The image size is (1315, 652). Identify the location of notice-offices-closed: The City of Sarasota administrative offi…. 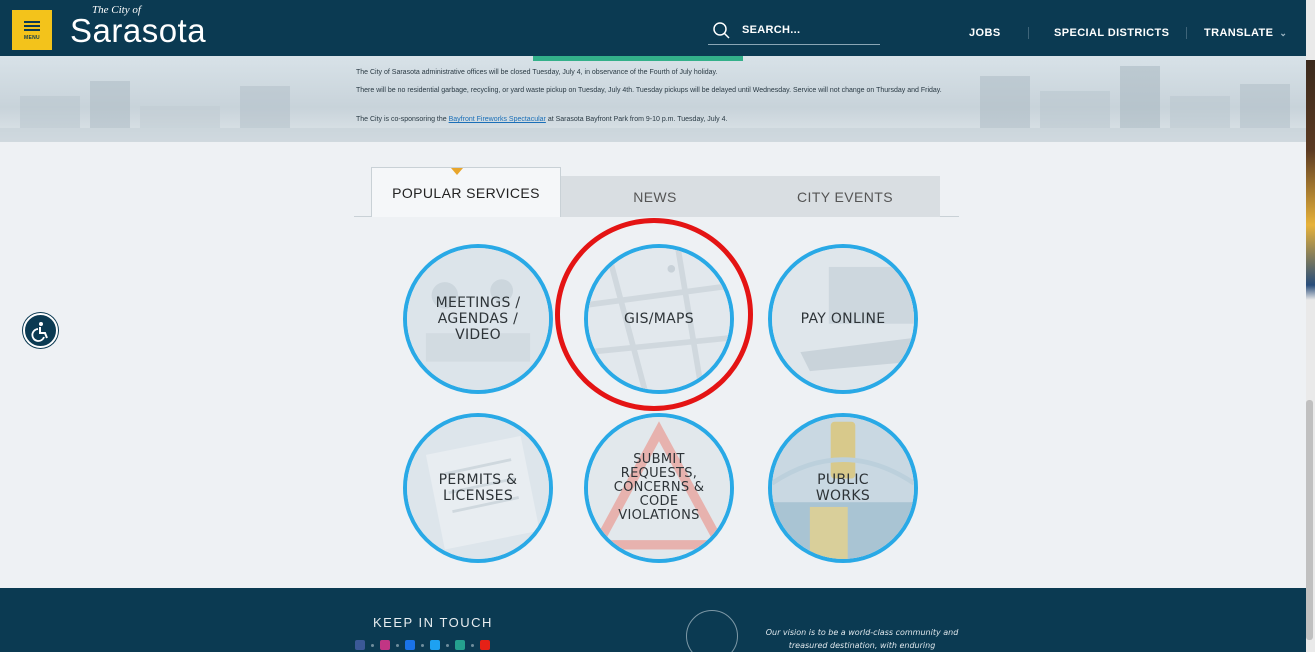
(537, 72).